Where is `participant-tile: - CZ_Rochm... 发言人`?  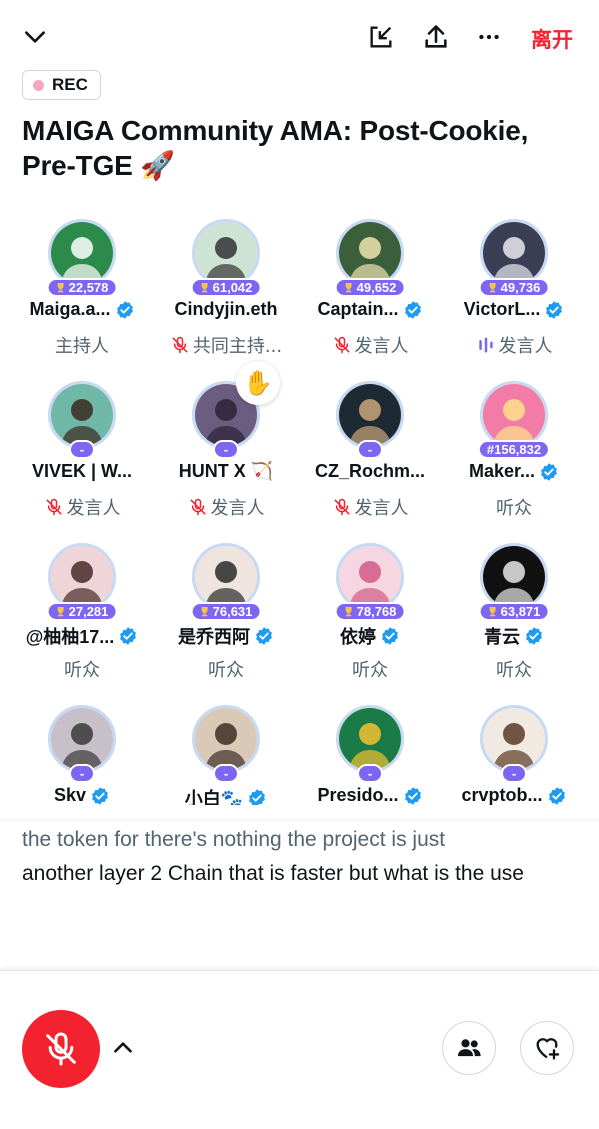 participant-tile: - CZ_Rochm... 发言人 is located at coordinates (370, 458).